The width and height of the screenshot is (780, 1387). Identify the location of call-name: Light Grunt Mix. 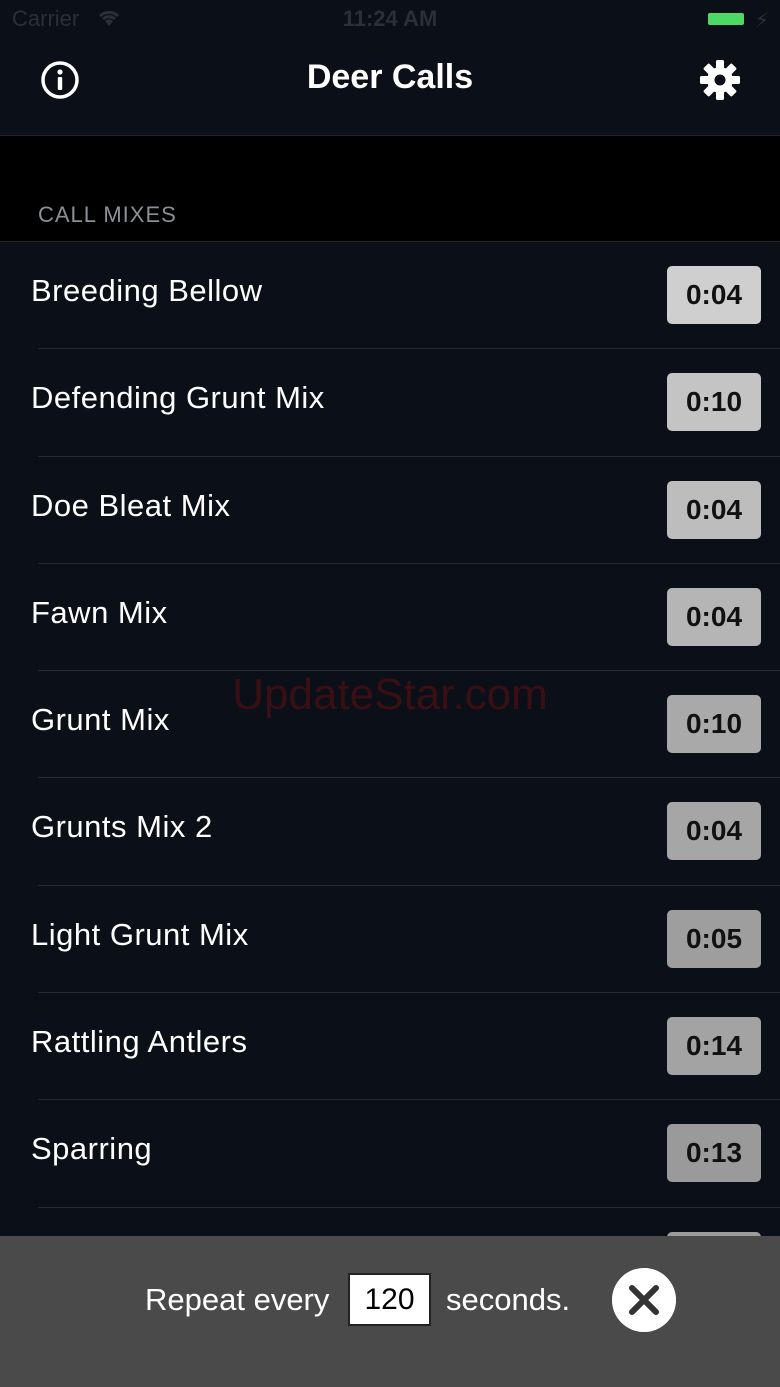
(140, 934).